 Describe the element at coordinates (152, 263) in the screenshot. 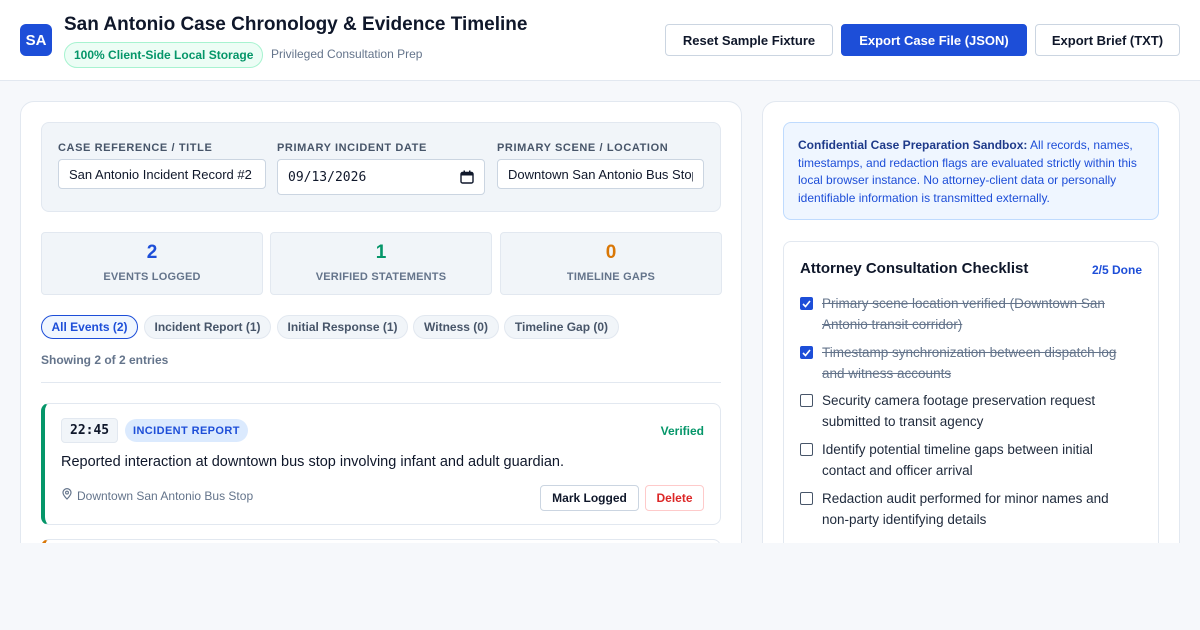

I see `stat-events-logged: 2 EVENTS LOGGED` at that location.